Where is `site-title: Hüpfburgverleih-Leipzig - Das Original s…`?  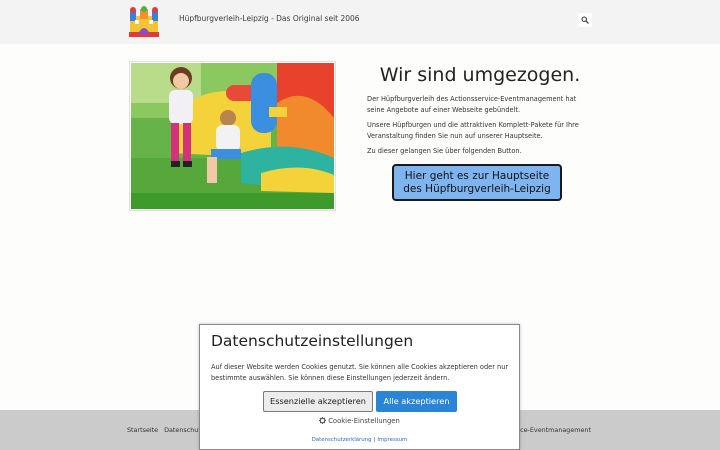 site-title: Hüpfburgverleih-Leipzig - Das Original s… is located at coordinates (269, 18).